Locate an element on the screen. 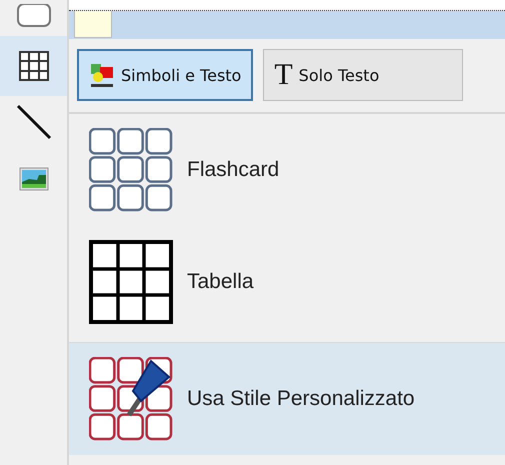  table-icon is located at coordinates (34, 66).